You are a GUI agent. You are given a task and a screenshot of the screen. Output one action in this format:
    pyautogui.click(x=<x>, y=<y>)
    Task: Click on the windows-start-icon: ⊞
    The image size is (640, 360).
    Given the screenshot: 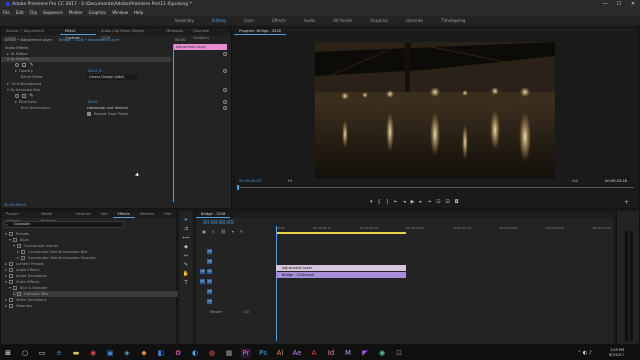 What is the action you would take?
    pyautogui.click(x=8, y=353)
    